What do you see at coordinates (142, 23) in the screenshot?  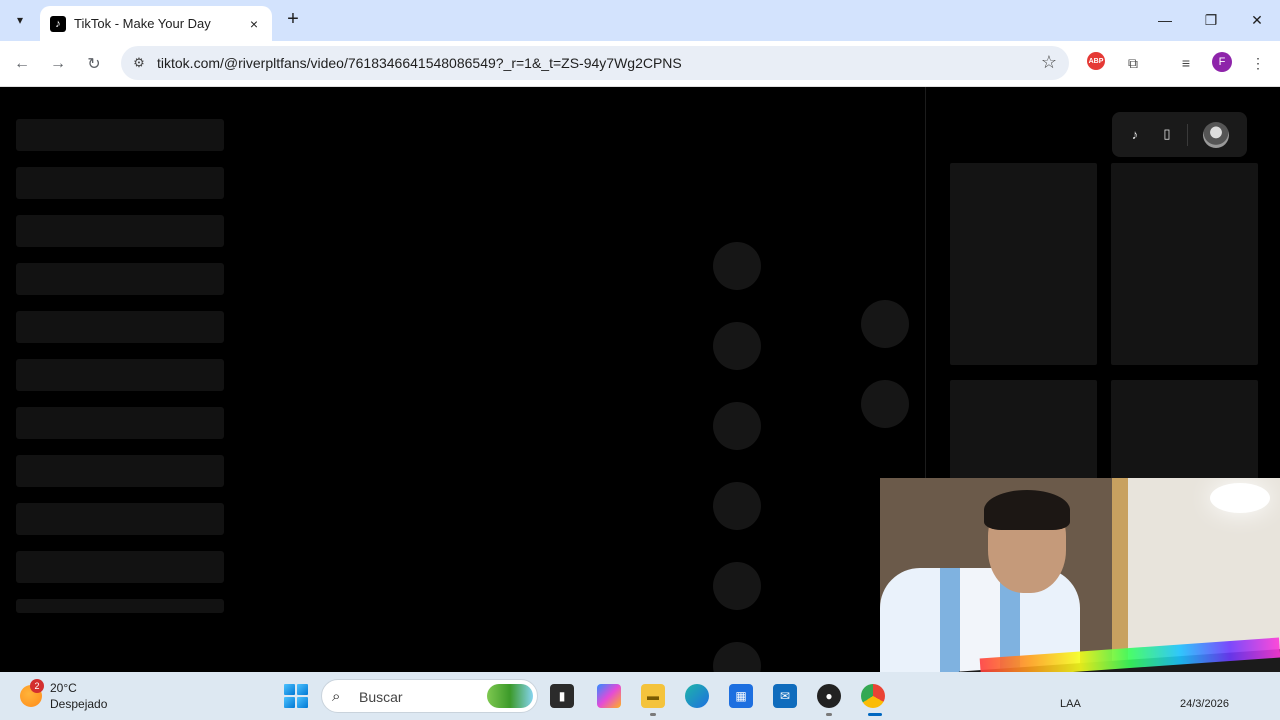 I see `tab-title: TikTok - Make Your Day` at bounding box center [142, 23].